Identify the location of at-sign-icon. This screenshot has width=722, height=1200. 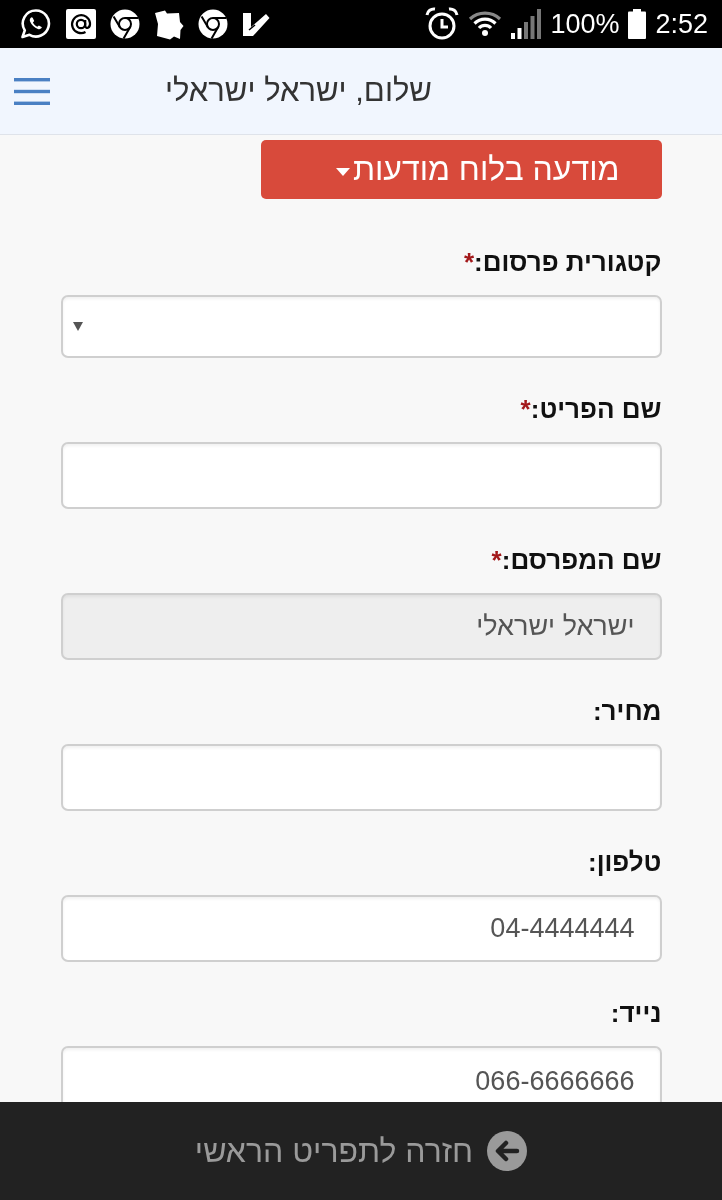
(81, 24).